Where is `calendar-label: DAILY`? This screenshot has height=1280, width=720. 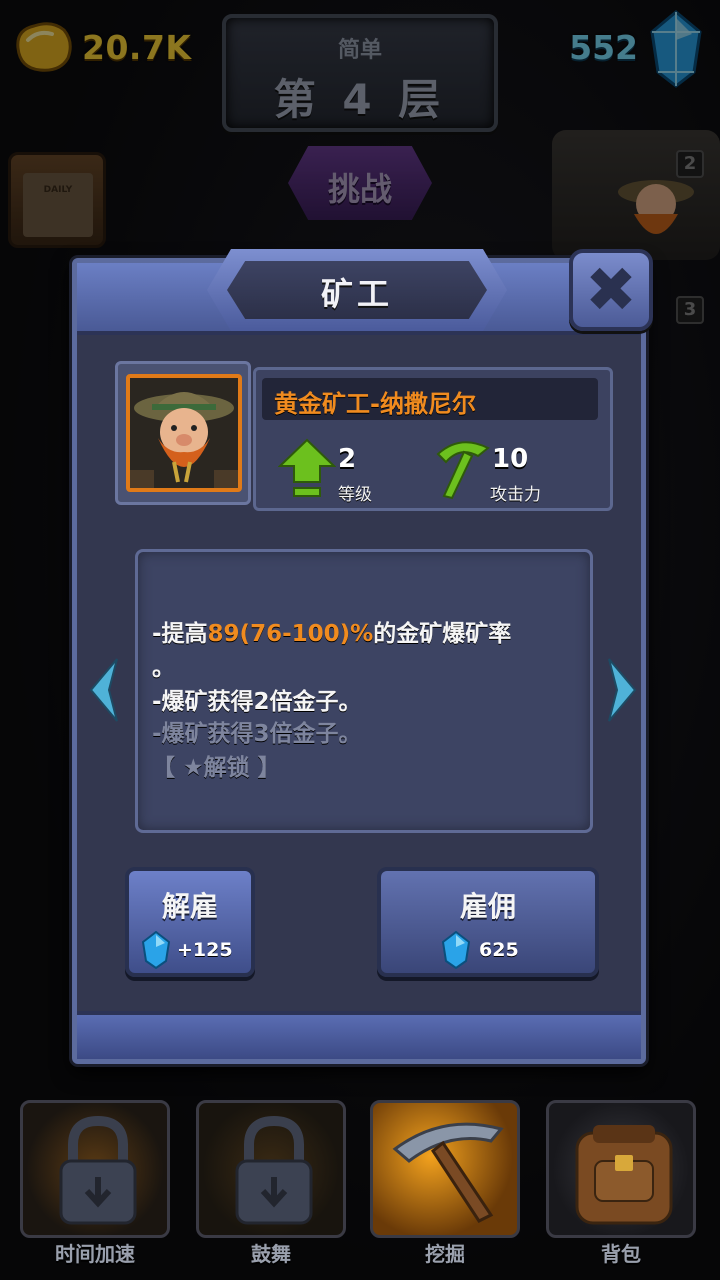 calendar-label: DAILY is located at coordinates (58, 190).